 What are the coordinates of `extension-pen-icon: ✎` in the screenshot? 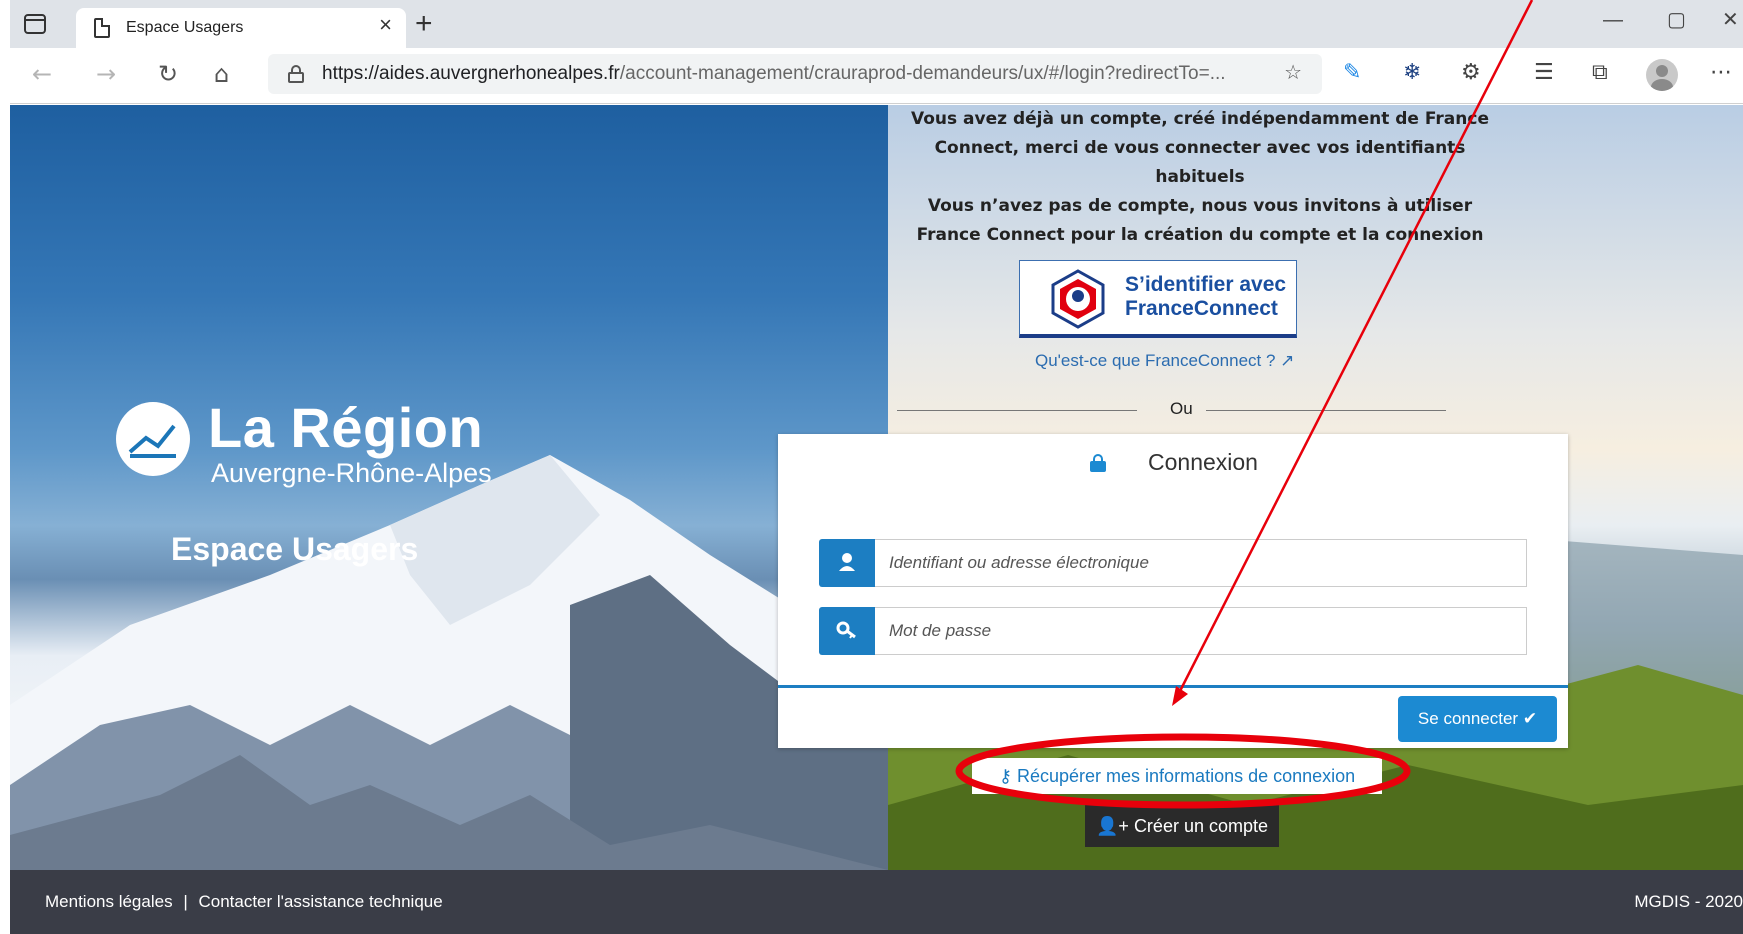 It's located at (1352, 73).